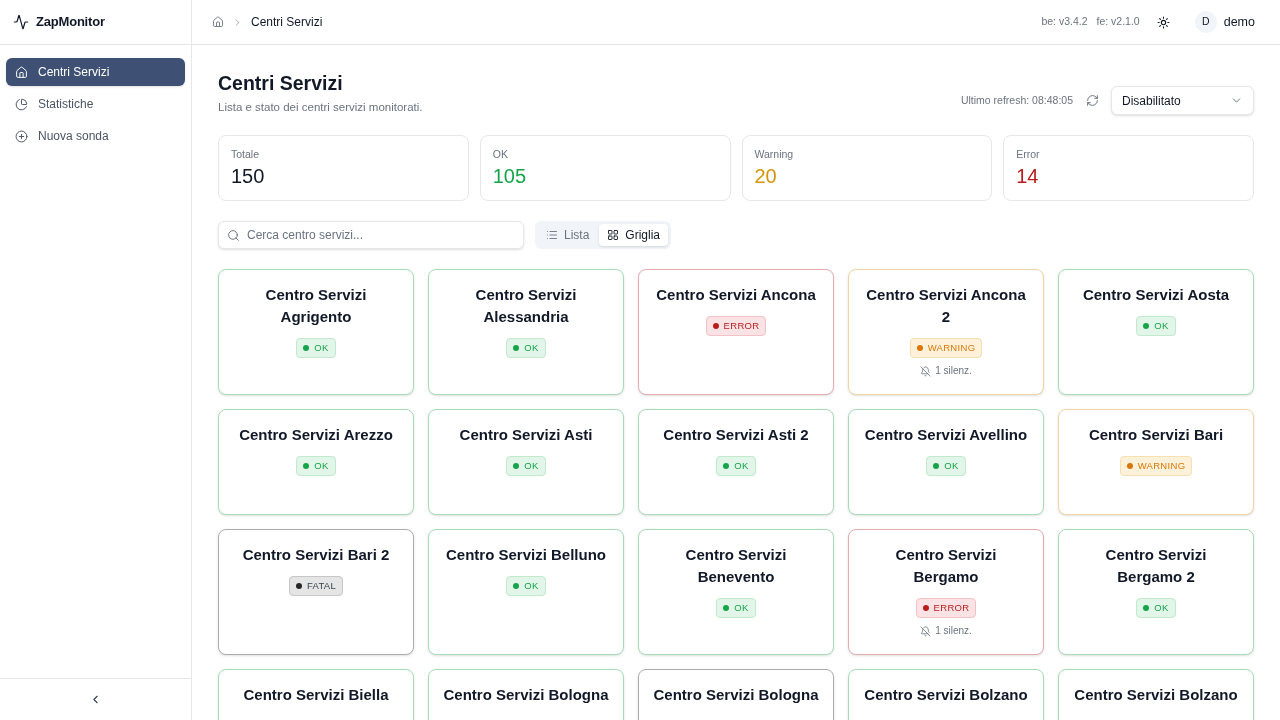  Describe the element at coordinates (736, 295) in the screenshot. I see `card-title: Centro Servizi Ancona` at that location.